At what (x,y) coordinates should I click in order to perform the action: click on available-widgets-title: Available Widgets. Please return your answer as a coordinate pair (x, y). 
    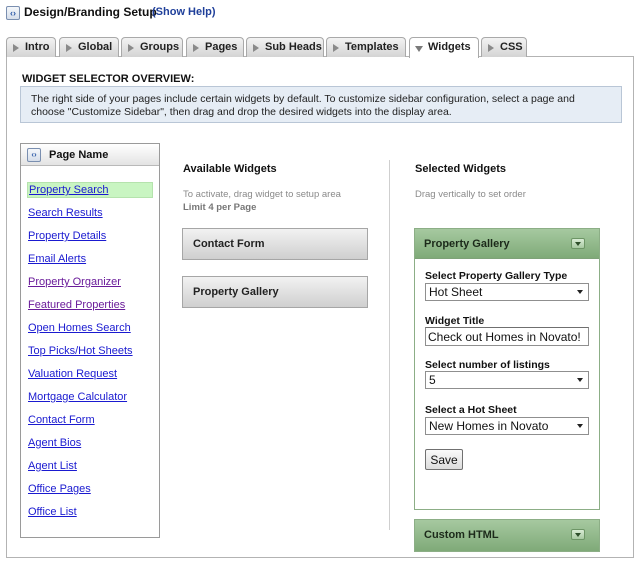
    Looking at the image, I should click on (230, 169).